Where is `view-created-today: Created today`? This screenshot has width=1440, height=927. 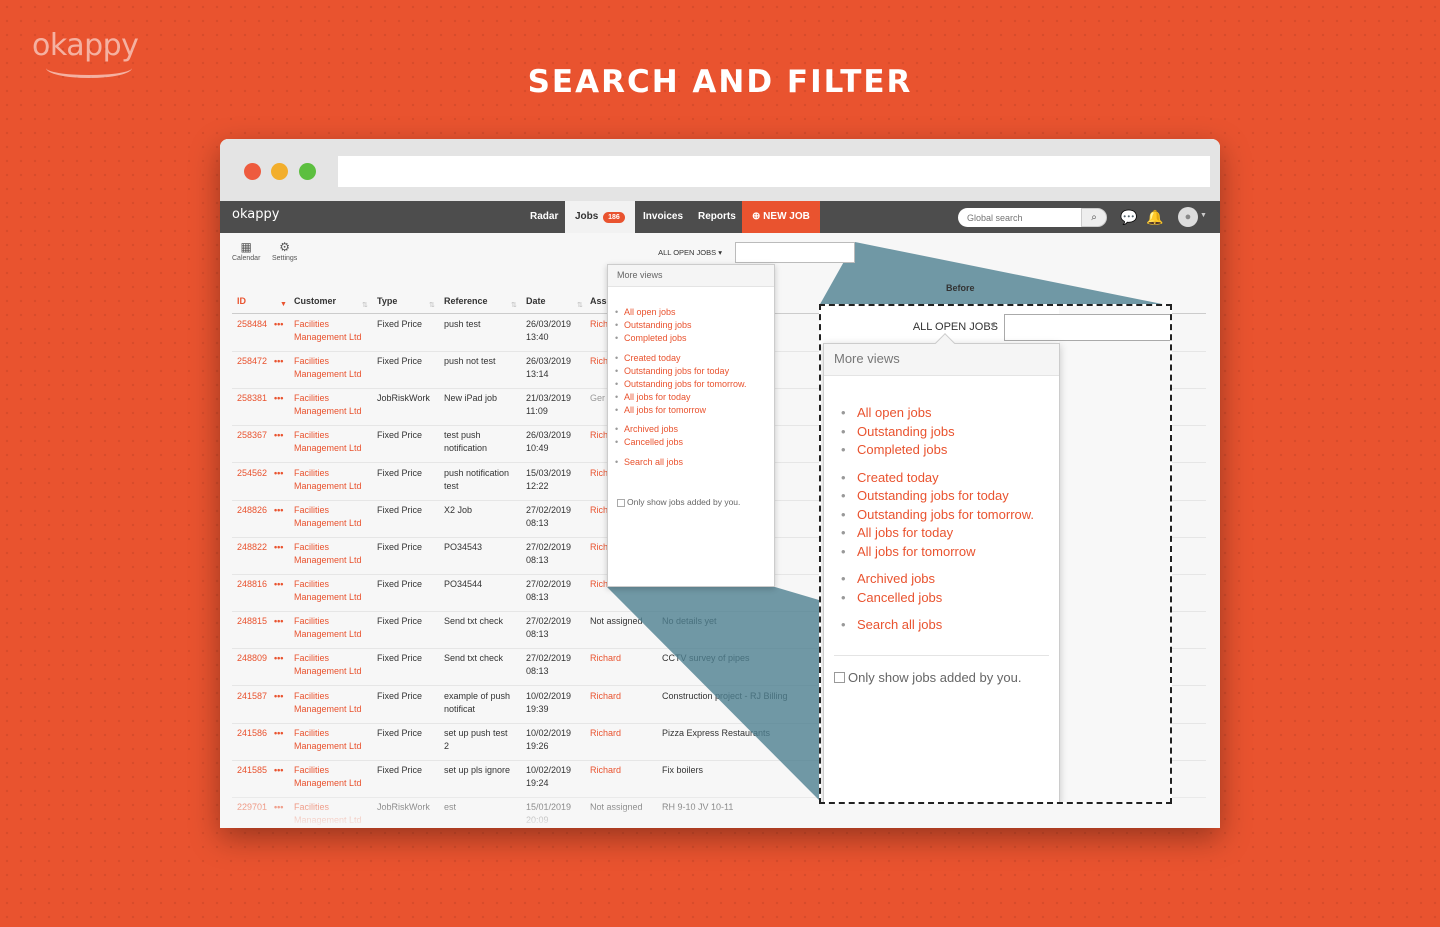 view-created-today: Created today is located at coordinates (694, 358).